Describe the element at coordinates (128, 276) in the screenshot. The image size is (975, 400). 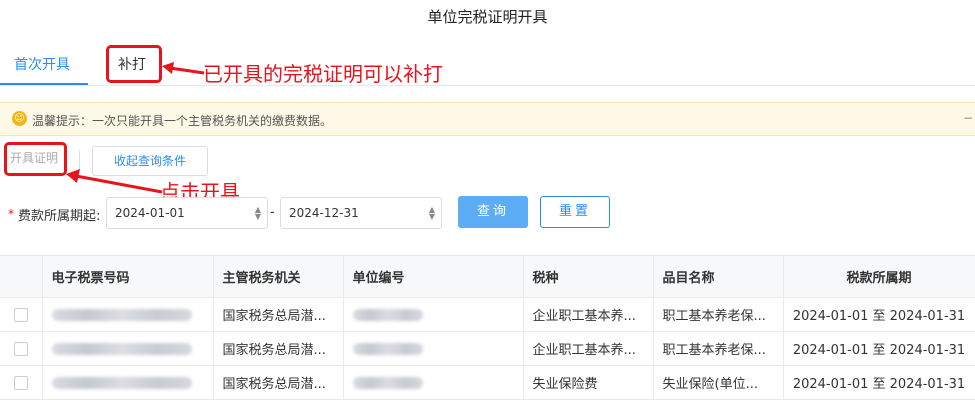
I see `column-header: 电子税票号码` at that location.